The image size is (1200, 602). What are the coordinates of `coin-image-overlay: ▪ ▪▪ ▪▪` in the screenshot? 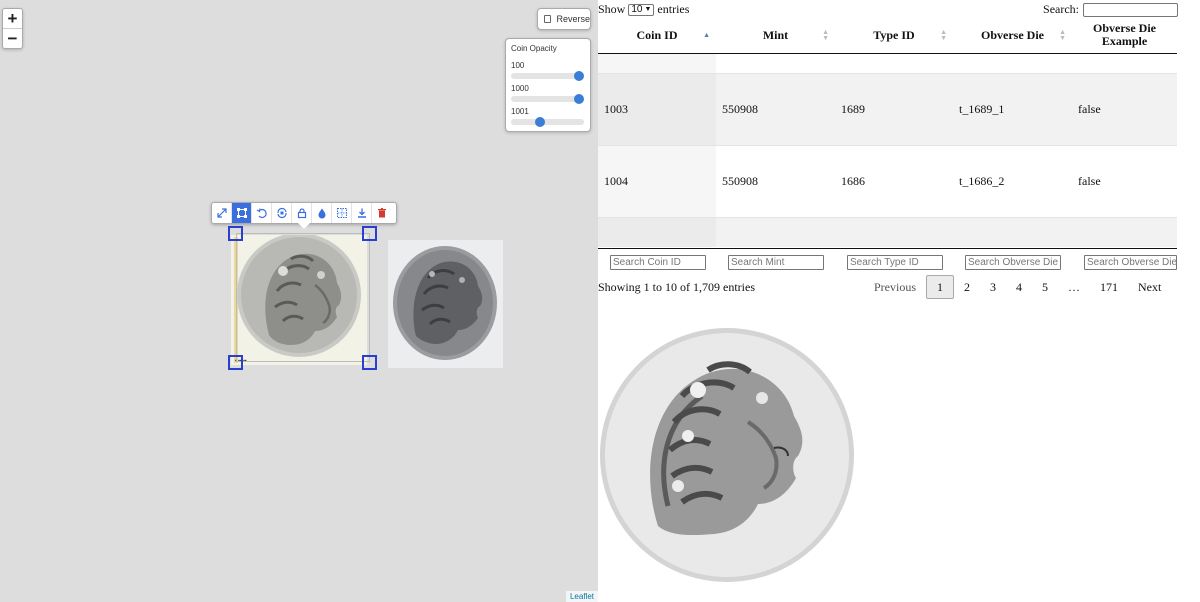 It's located at (299, 300).